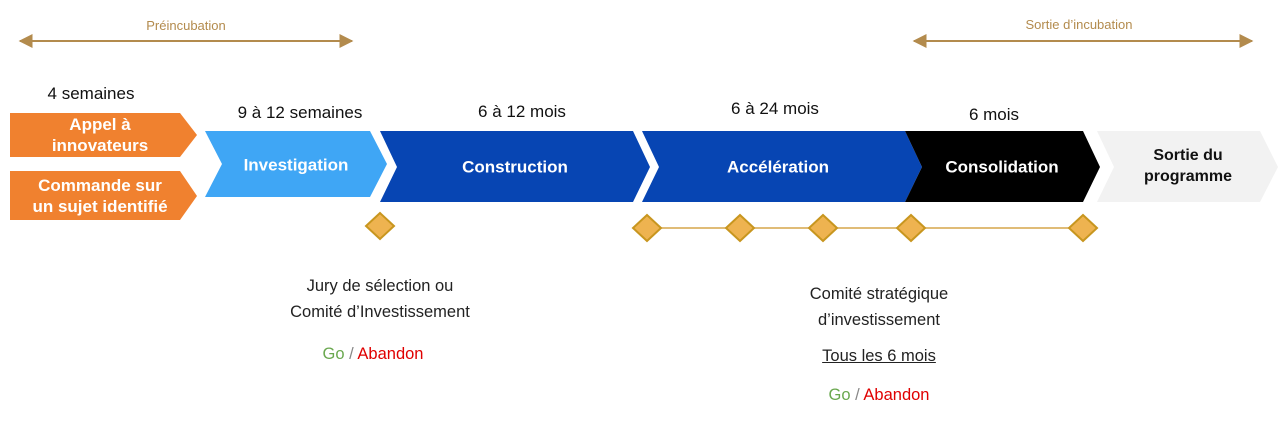 This screenshot has height=422, width=1283. Describe the element at coordinates (775, 108) in the screenshot. I see `acceleration-duration: 6 à 24 mois` at that location.